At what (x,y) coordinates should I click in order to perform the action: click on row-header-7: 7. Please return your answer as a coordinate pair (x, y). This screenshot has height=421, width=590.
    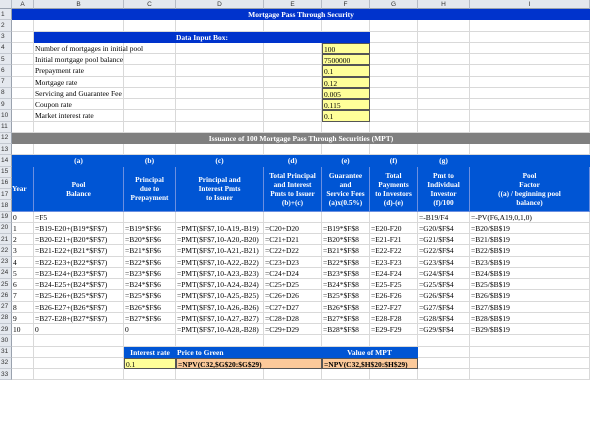
    Looking at the image, I should click on (6, 82).